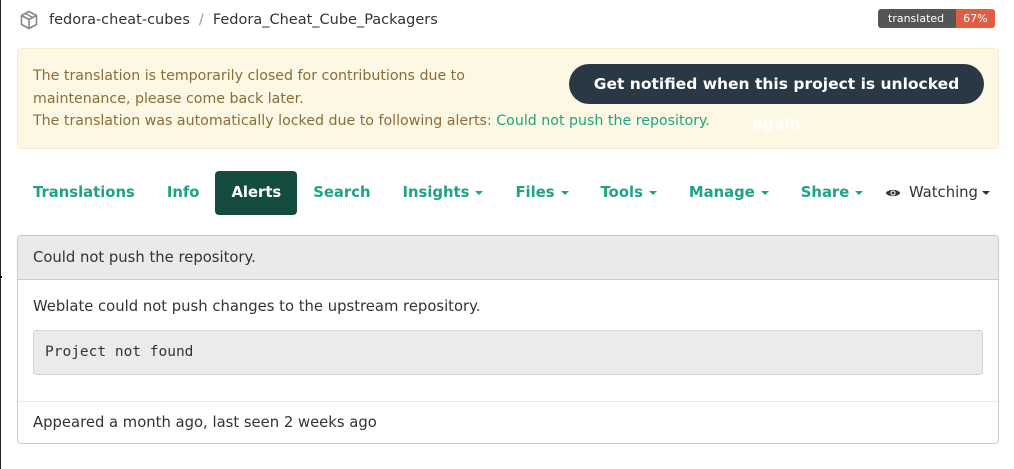 The image size is (1014, 469). Describe the element at coordinates (436, 192) in the screenshot. I see `tab-label: Insights` at that location.